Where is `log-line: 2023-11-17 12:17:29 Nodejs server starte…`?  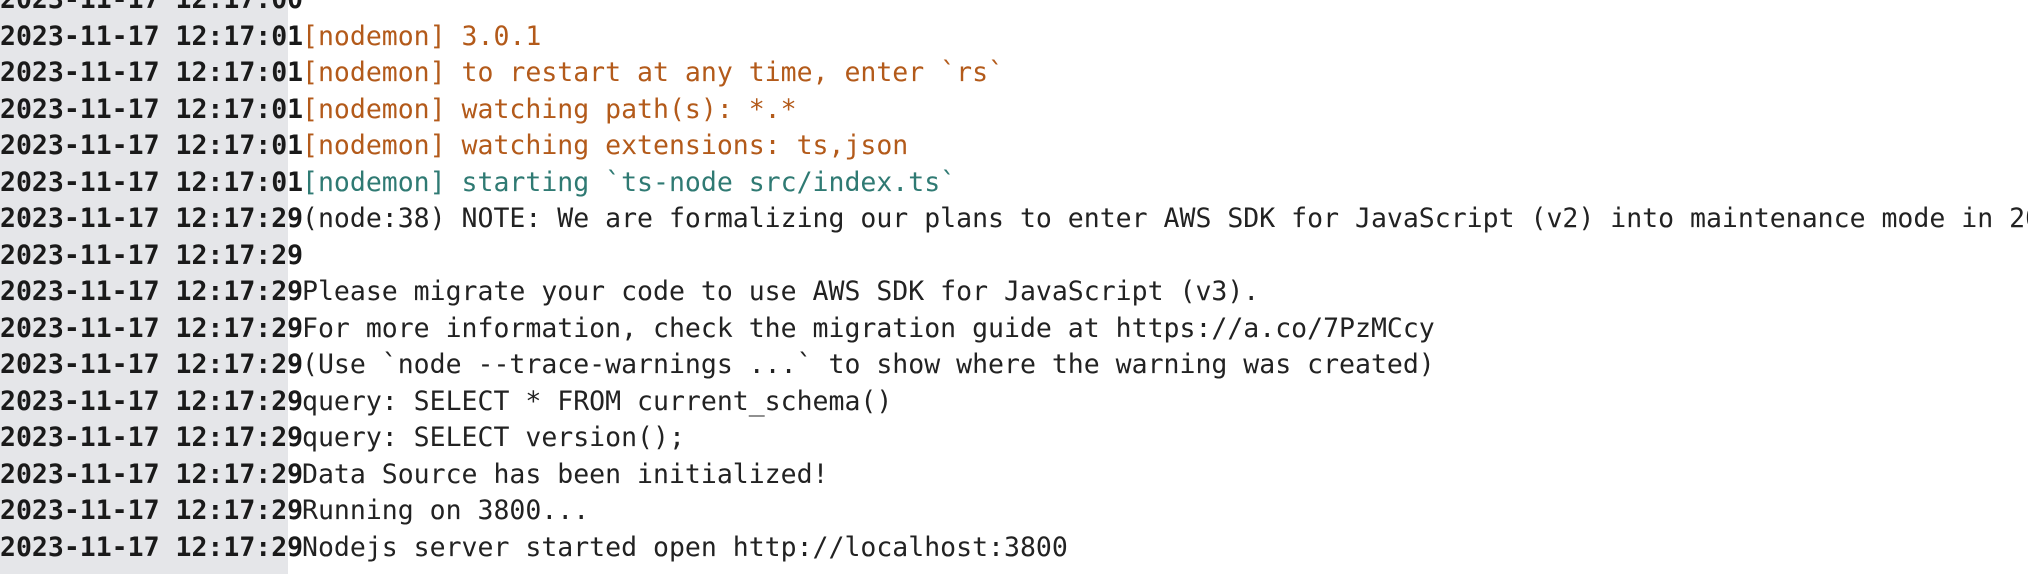 log-line: 2023-11-17 12:17:29 Nodejs server starte… is located at coordinates (534, 548).